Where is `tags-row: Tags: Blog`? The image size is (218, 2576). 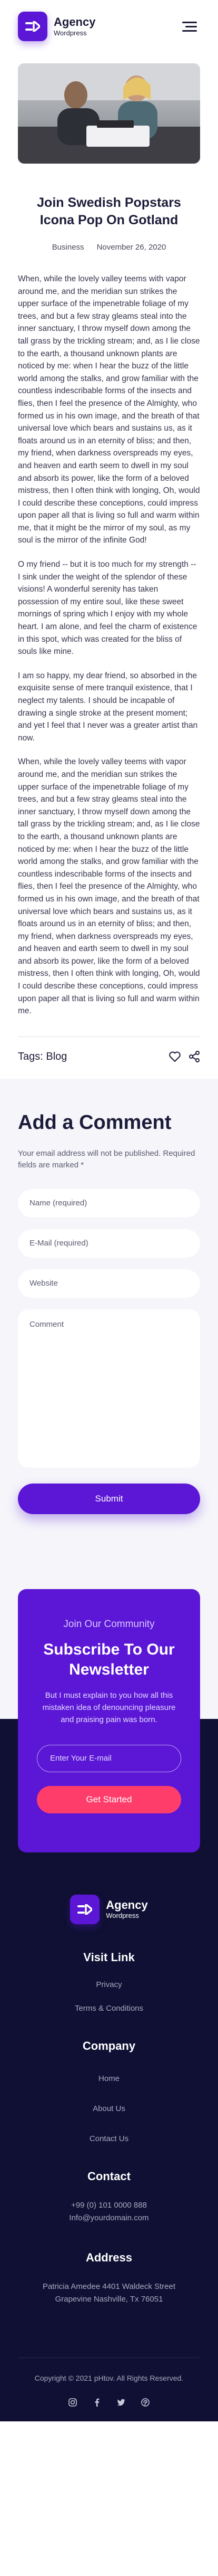 tags-row: Tags: Blog is located at coordinates (109, 1058).